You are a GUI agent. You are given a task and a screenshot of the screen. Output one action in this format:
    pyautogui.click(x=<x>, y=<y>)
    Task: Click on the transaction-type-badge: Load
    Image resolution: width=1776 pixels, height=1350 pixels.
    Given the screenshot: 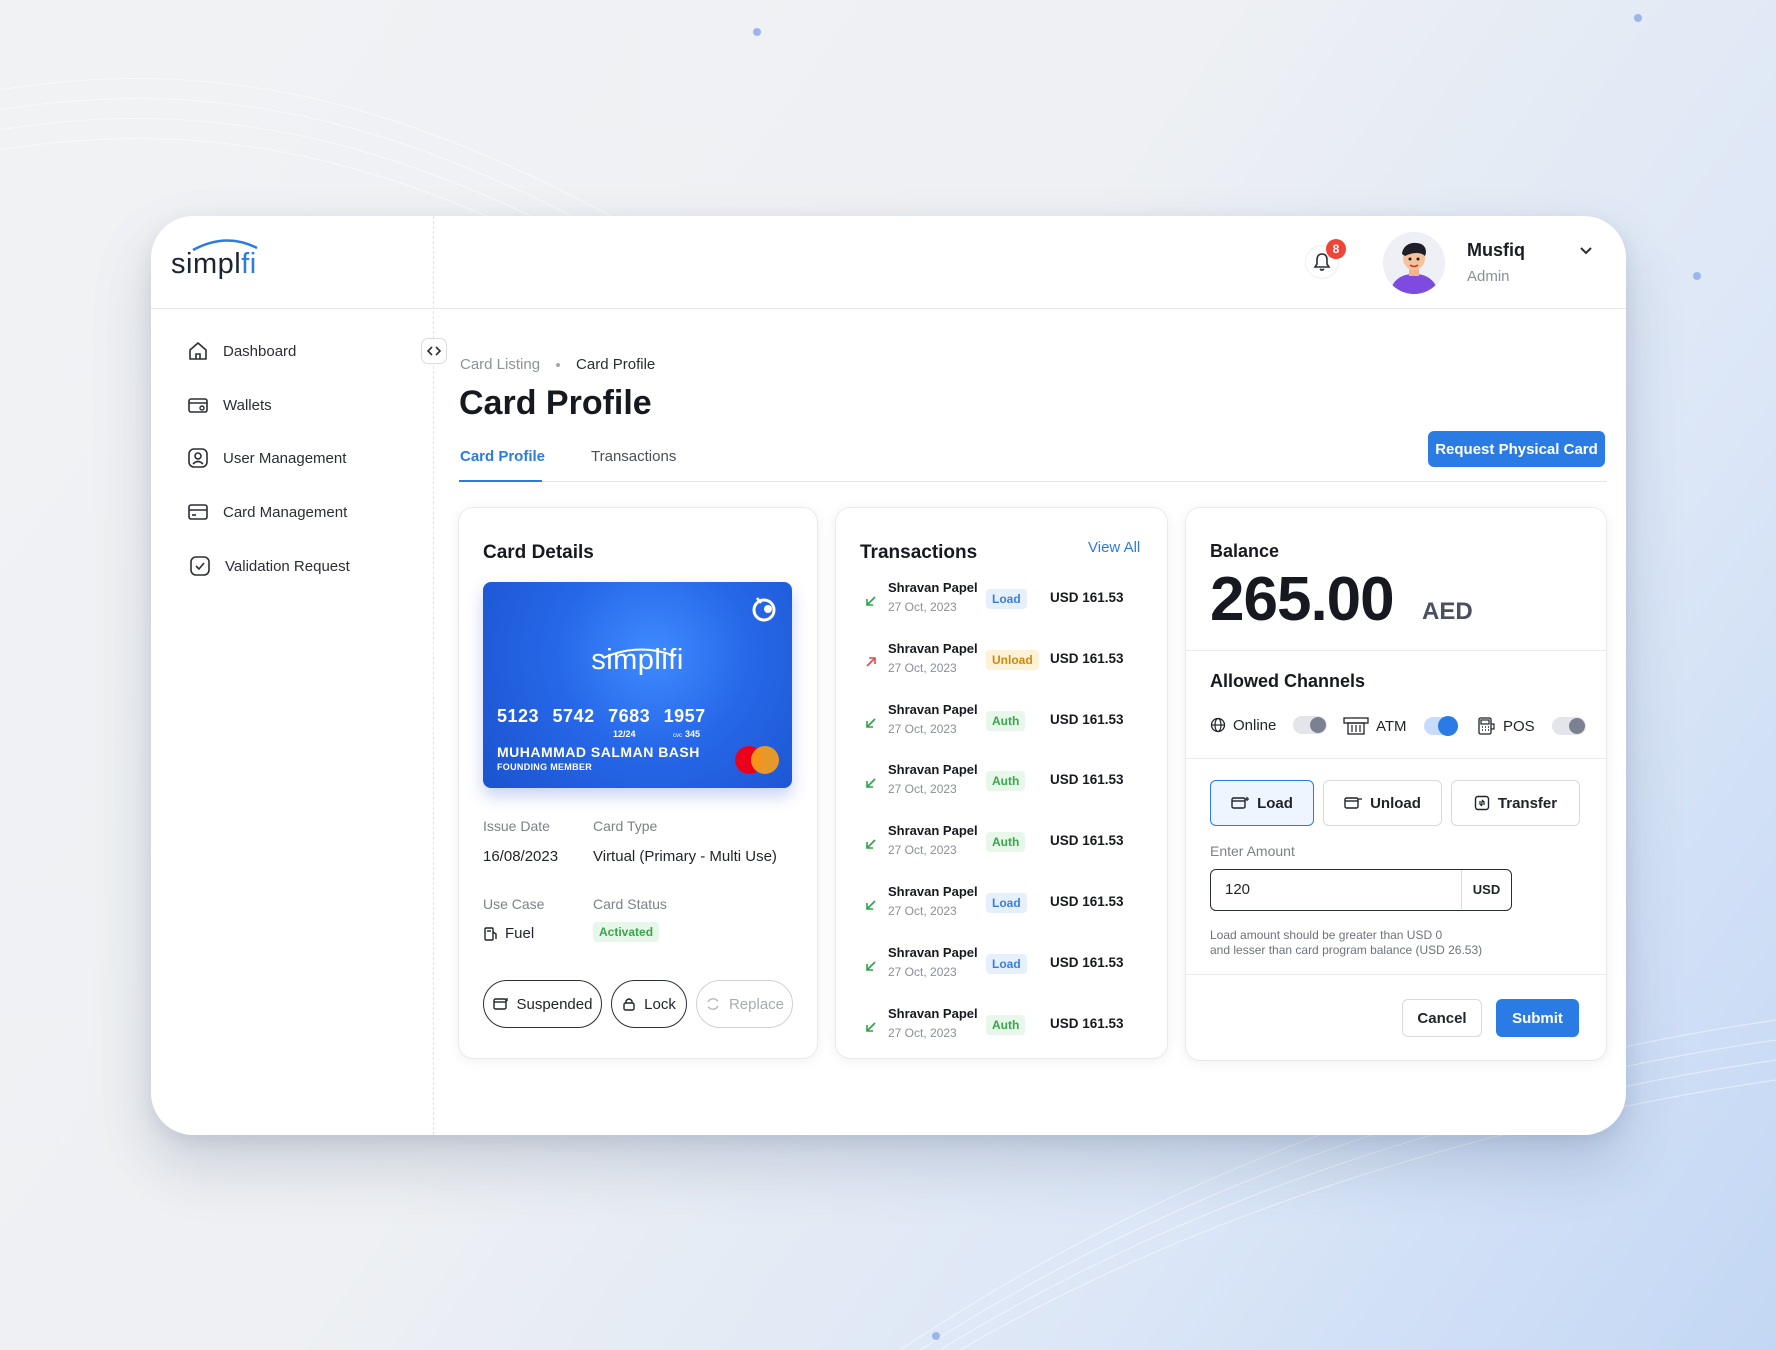 What is the action you would take?
    pyautogui.click(x=1006, y=963)
    